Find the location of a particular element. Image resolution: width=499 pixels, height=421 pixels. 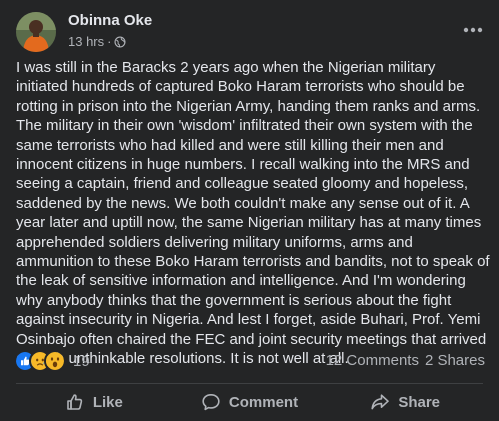

shares-count: 2 Shares is located at coordinates (455, 360).